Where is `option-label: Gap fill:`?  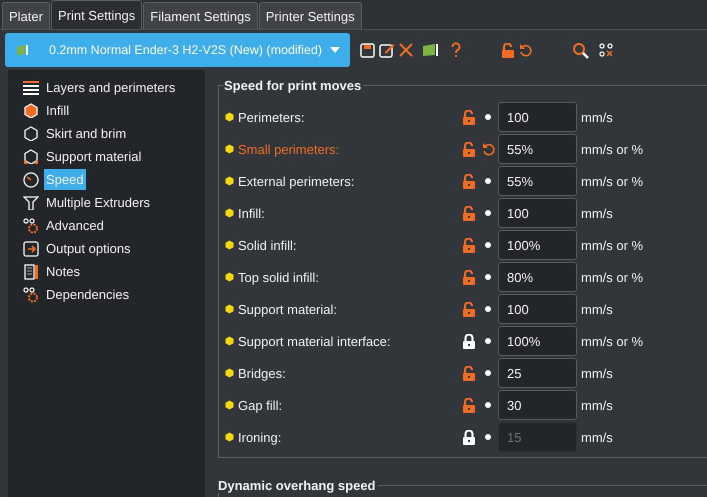
option-label: Gap fill: is located at coordinates (261, 405).